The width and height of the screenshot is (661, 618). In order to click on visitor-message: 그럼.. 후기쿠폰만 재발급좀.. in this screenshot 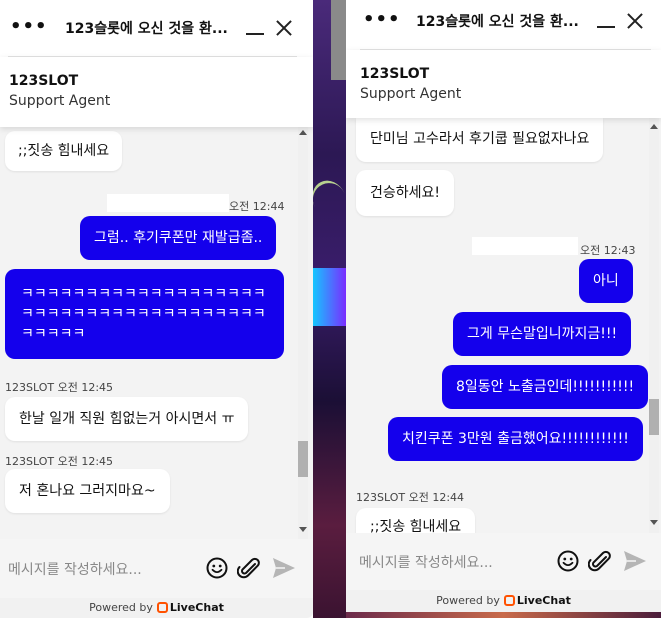, I will do `click(178, 238)`.